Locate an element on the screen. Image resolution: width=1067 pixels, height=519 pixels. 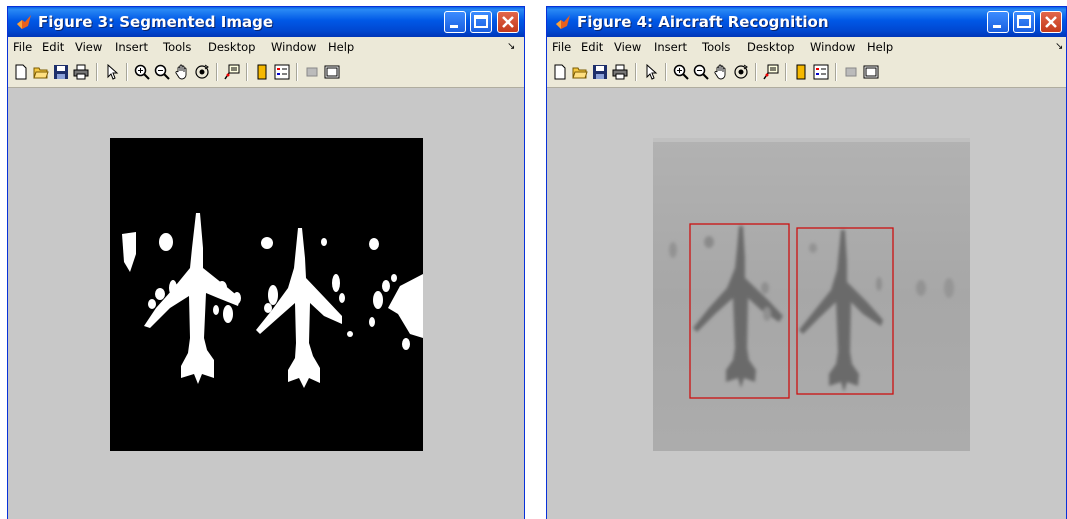
title-bar: Figure 4: Aircraft Recognition is located at coordinates (806, 22).